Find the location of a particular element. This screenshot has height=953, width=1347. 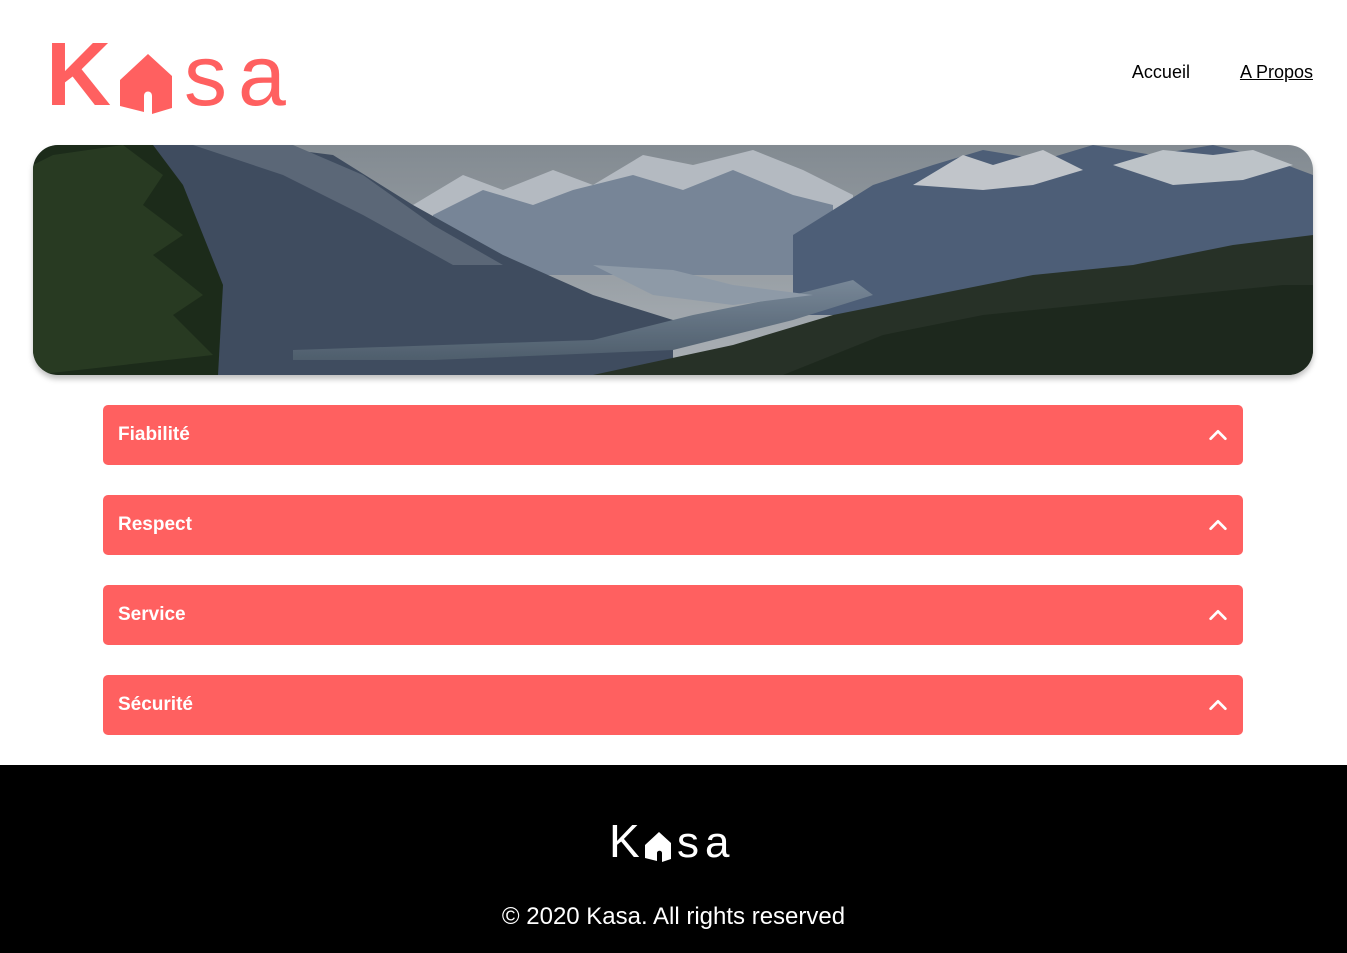

collapse-service: Service is located at coordinates (673, 615).